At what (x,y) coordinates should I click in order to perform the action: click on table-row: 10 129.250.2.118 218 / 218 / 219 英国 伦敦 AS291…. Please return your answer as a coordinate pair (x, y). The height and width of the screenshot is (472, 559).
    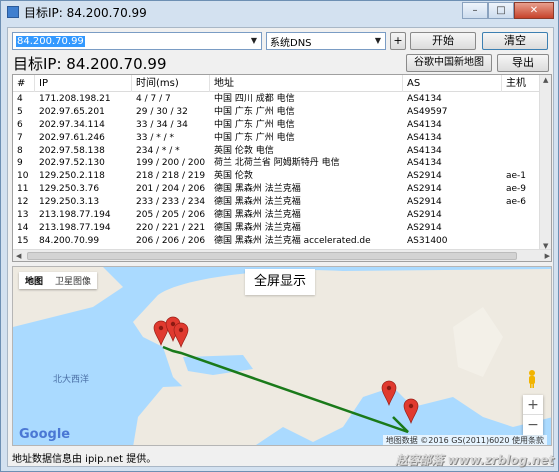
    Looking at the image, I should click on (282, 176).